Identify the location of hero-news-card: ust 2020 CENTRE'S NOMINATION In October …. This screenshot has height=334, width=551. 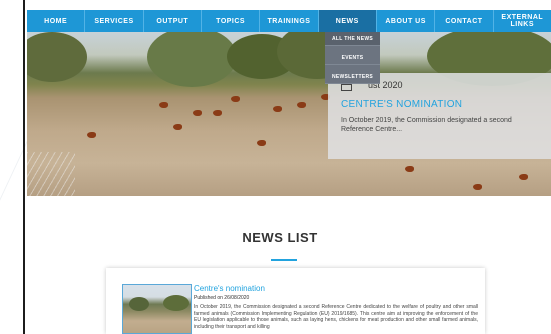
(439, 116).